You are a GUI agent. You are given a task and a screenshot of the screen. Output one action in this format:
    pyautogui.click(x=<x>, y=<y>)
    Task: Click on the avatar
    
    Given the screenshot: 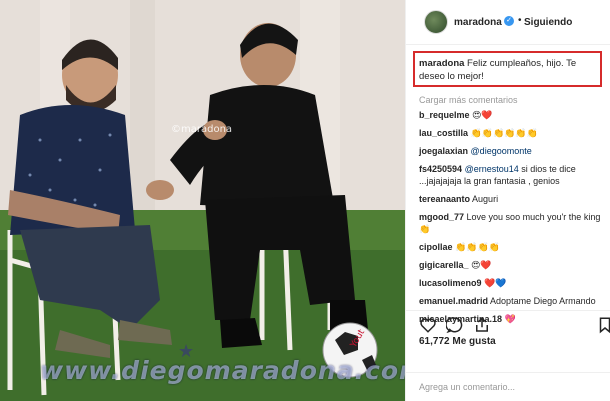 What is the action you would take?
    pyautogui.click(x=436, y=22)
    